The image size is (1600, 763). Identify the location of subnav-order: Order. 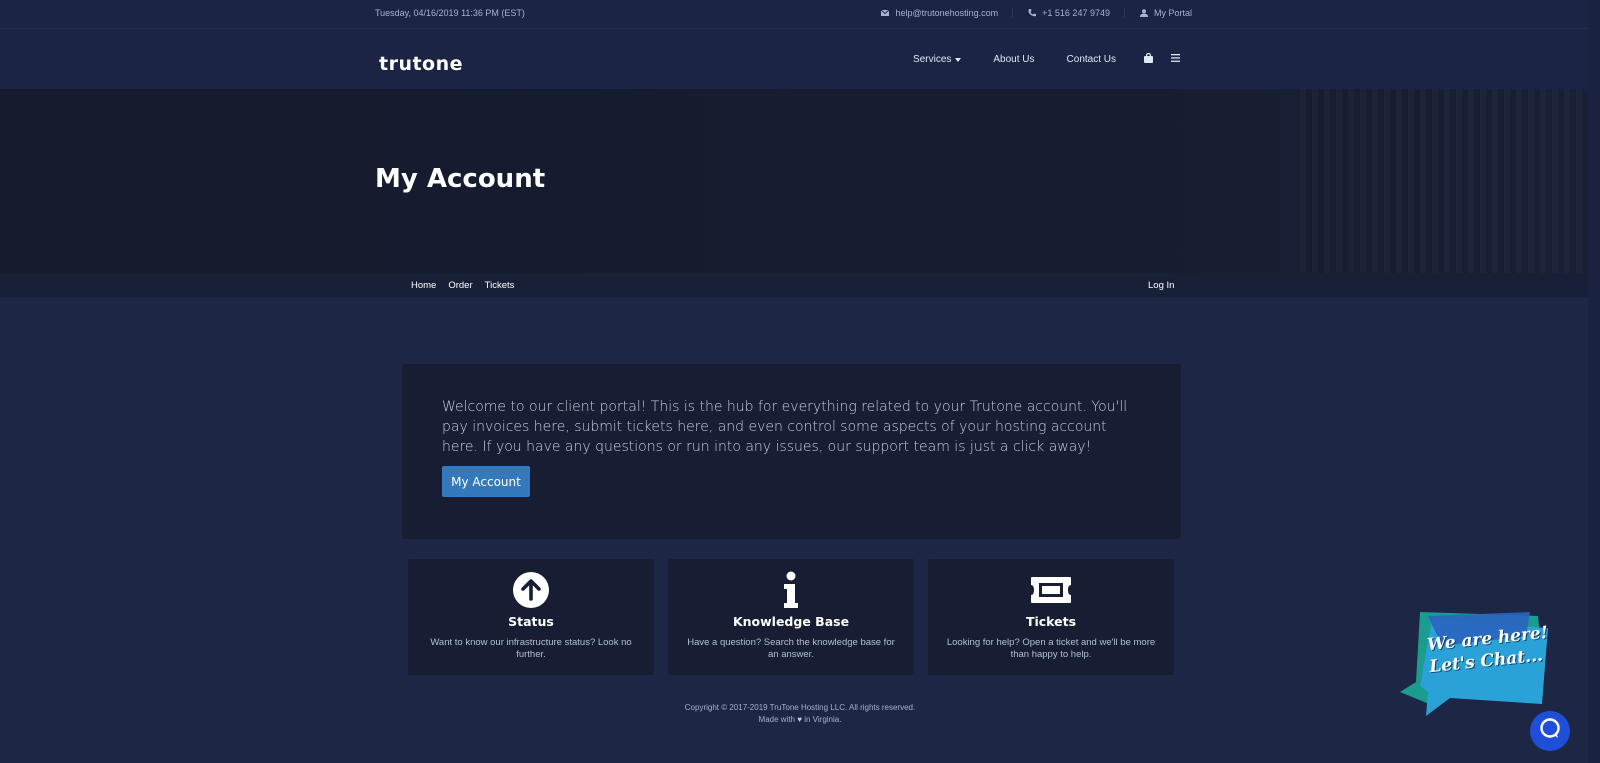
(460, 285).